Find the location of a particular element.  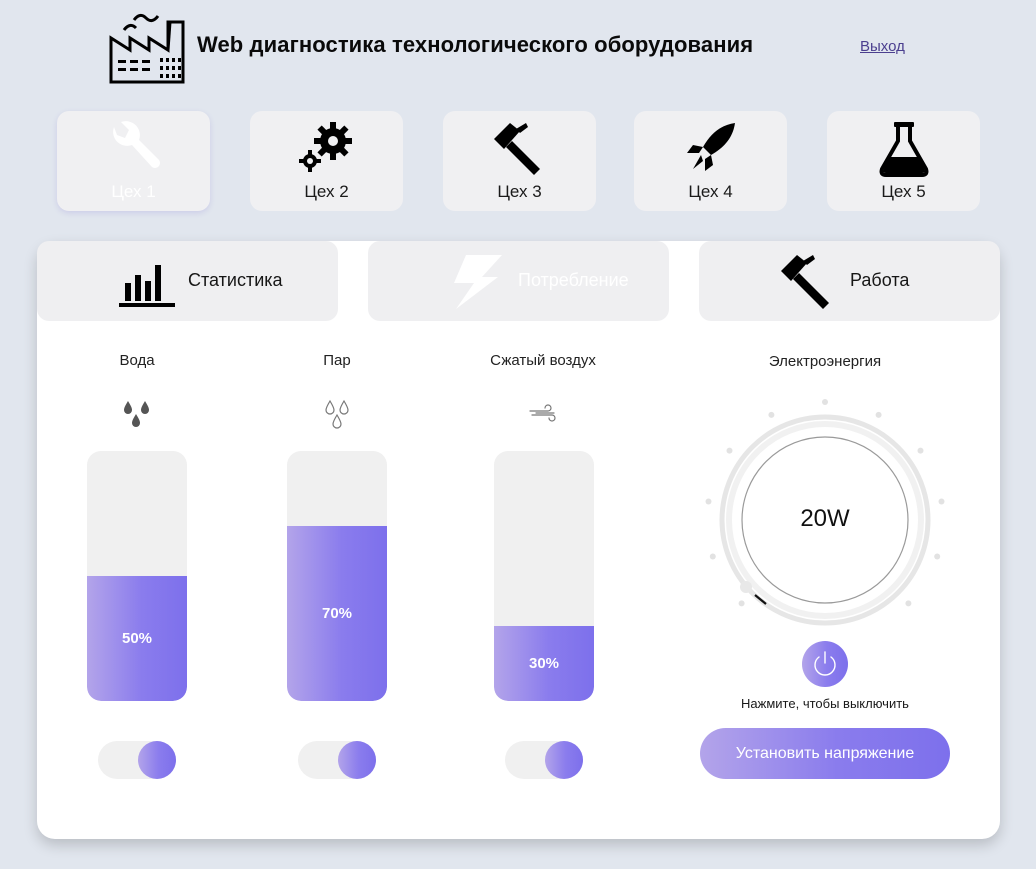

steam-title: Пар is located at coordinates (337, 360).